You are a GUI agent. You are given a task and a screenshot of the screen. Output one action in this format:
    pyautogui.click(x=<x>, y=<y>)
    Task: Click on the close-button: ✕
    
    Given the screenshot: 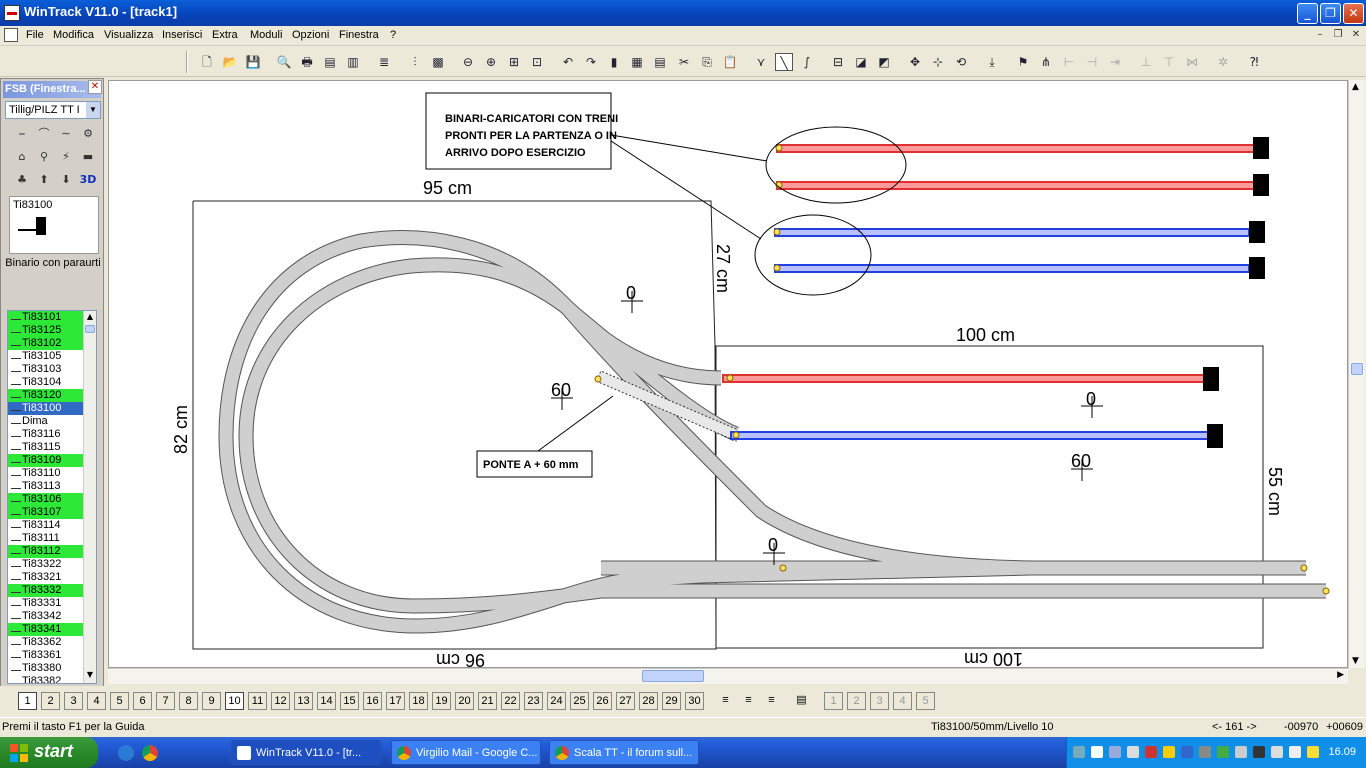 What is the action you would take?
    pyautogui.click(x=1353, y=13)
    